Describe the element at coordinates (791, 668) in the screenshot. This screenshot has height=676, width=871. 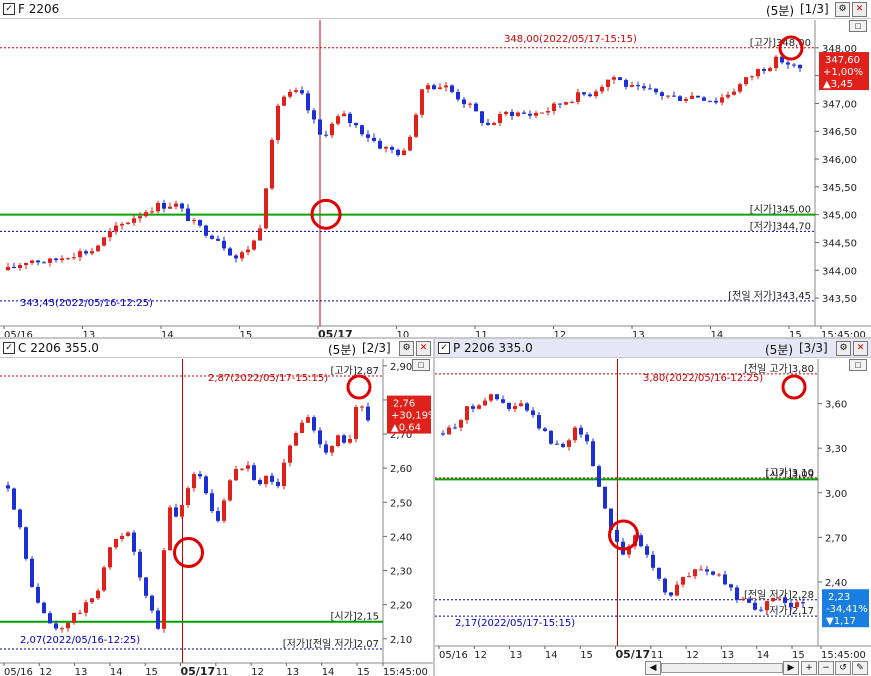
I see `scroll-right-icon: ▶` at that location.